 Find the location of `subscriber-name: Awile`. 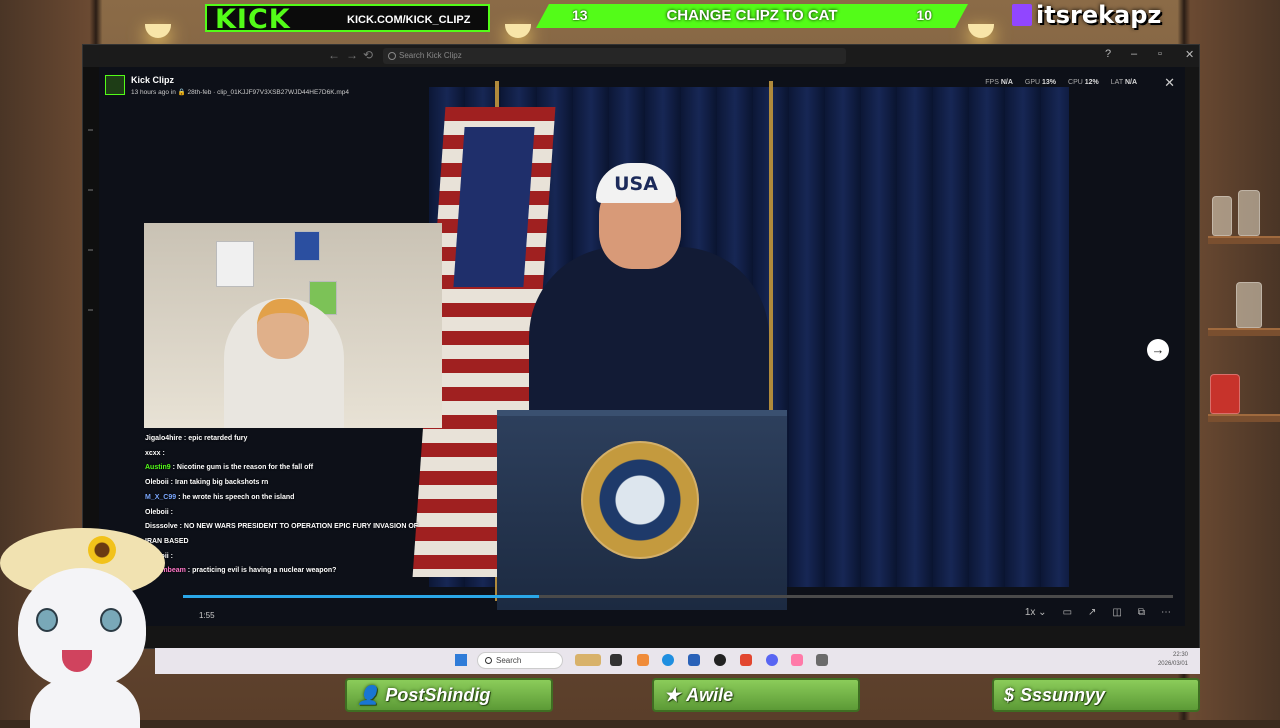

subscriber-name: Awile is located at coordinates (710, 694).